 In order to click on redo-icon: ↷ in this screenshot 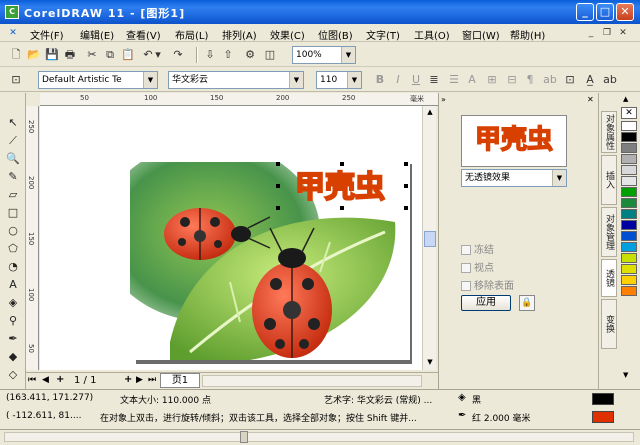, I will do `click(178, 55)`.